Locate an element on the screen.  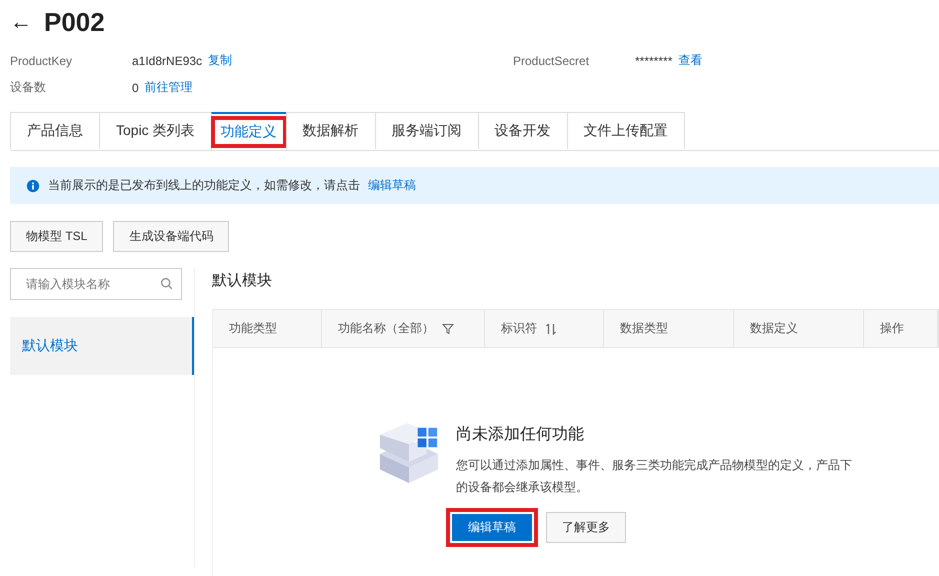
column-header: 操作 is located at coordinates (901, 328).